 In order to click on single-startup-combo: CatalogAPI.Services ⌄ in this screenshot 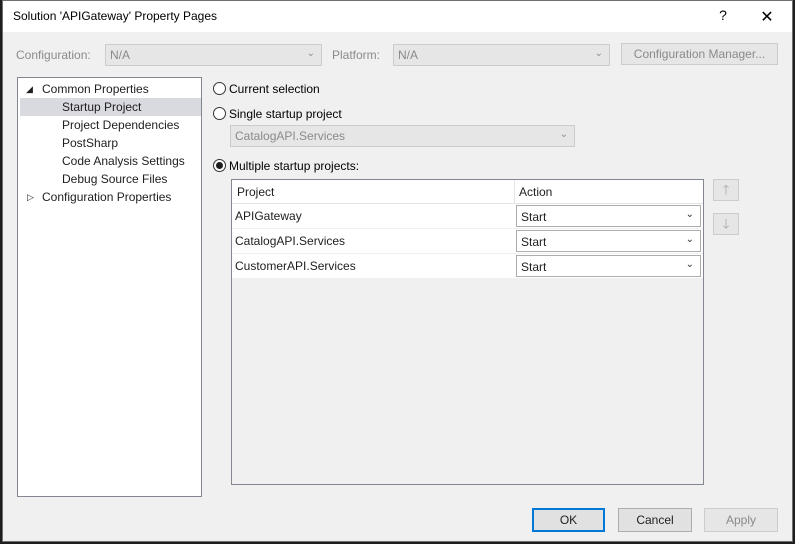, I will do `click(402, 136)`.